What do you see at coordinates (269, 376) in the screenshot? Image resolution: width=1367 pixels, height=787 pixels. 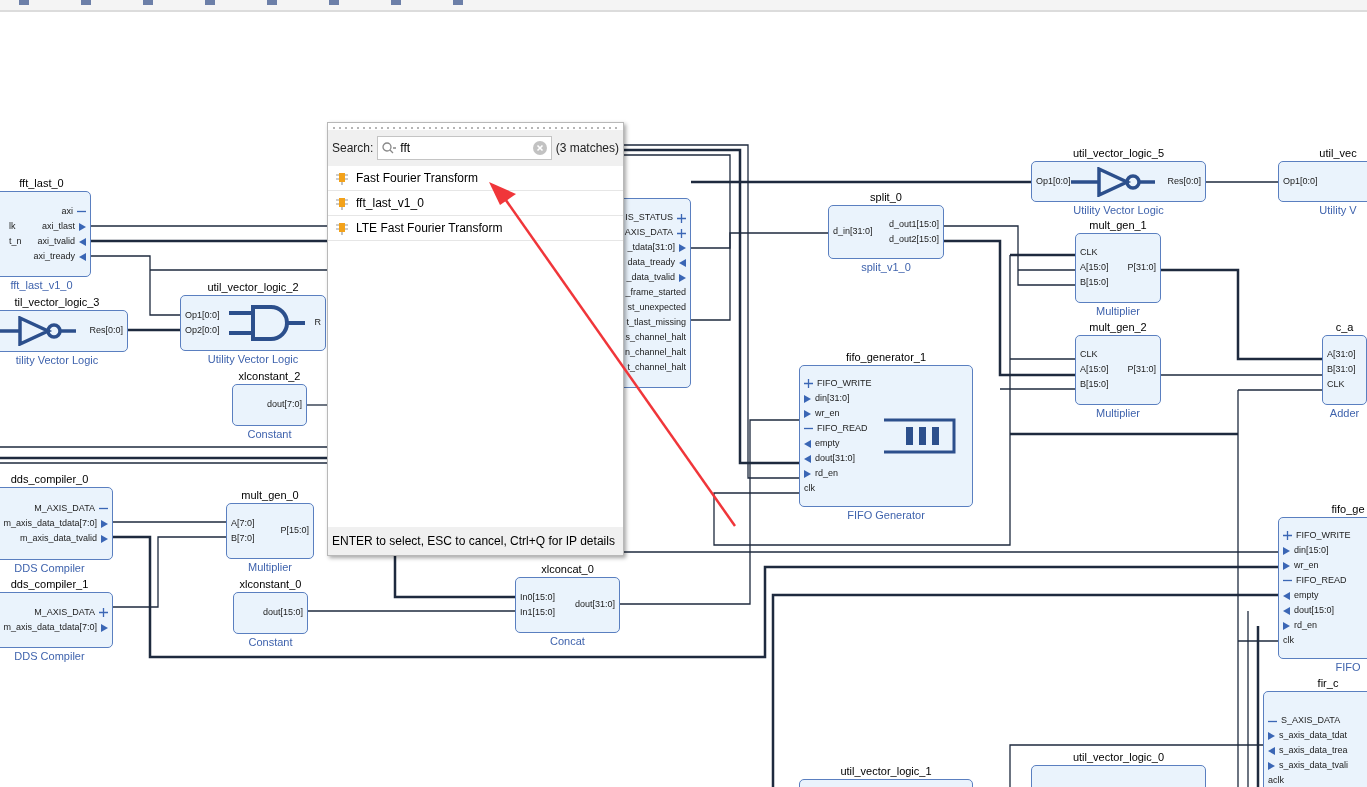 I see `block-title: xlconstant_2` at bounding box center [269, 376].